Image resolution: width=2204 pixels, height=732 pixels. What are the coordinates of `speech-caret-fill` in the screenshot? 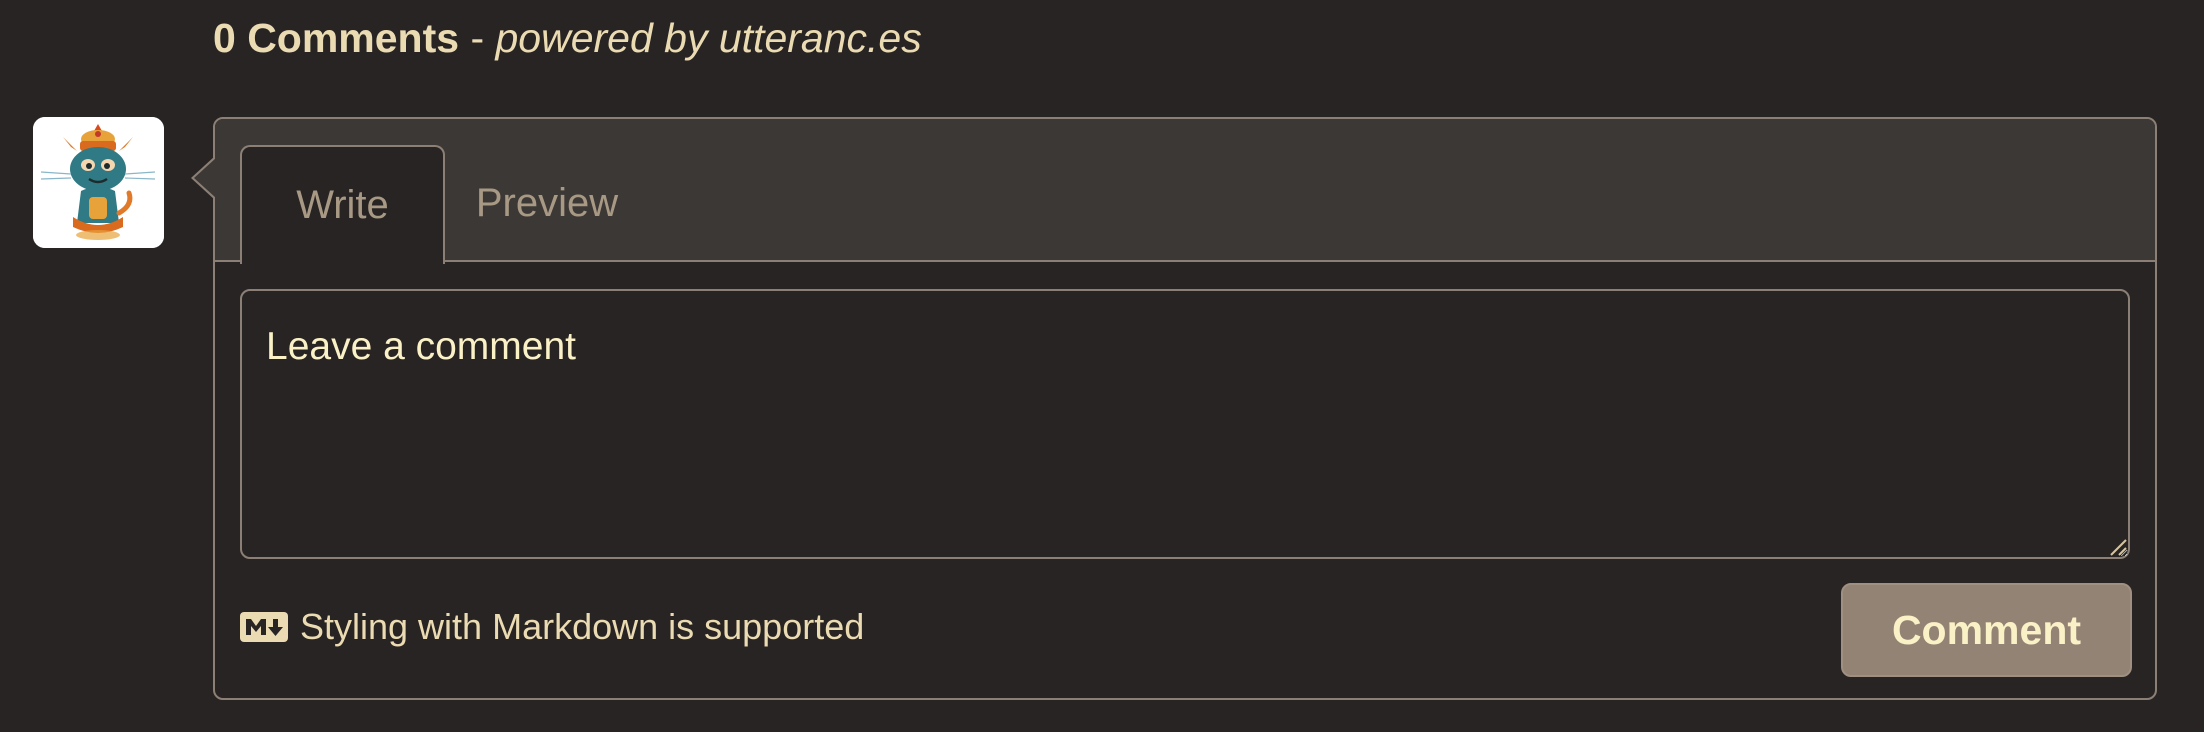 It's located at (205, 178).